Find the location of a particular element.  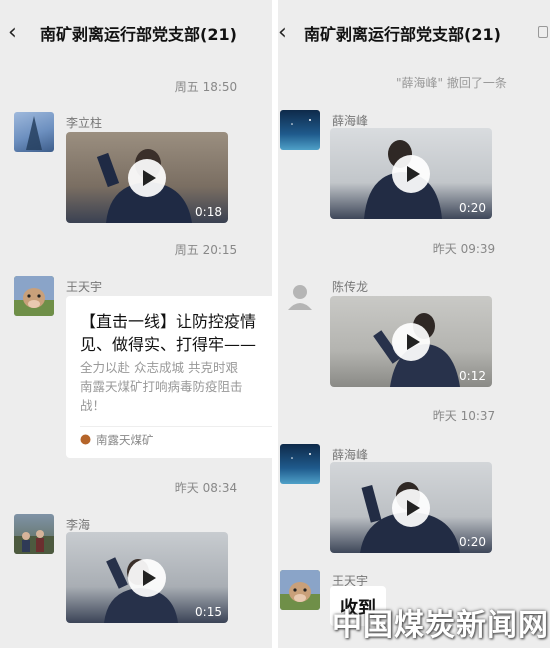

video-message: 0:18 is located at coordinates (147, 177).